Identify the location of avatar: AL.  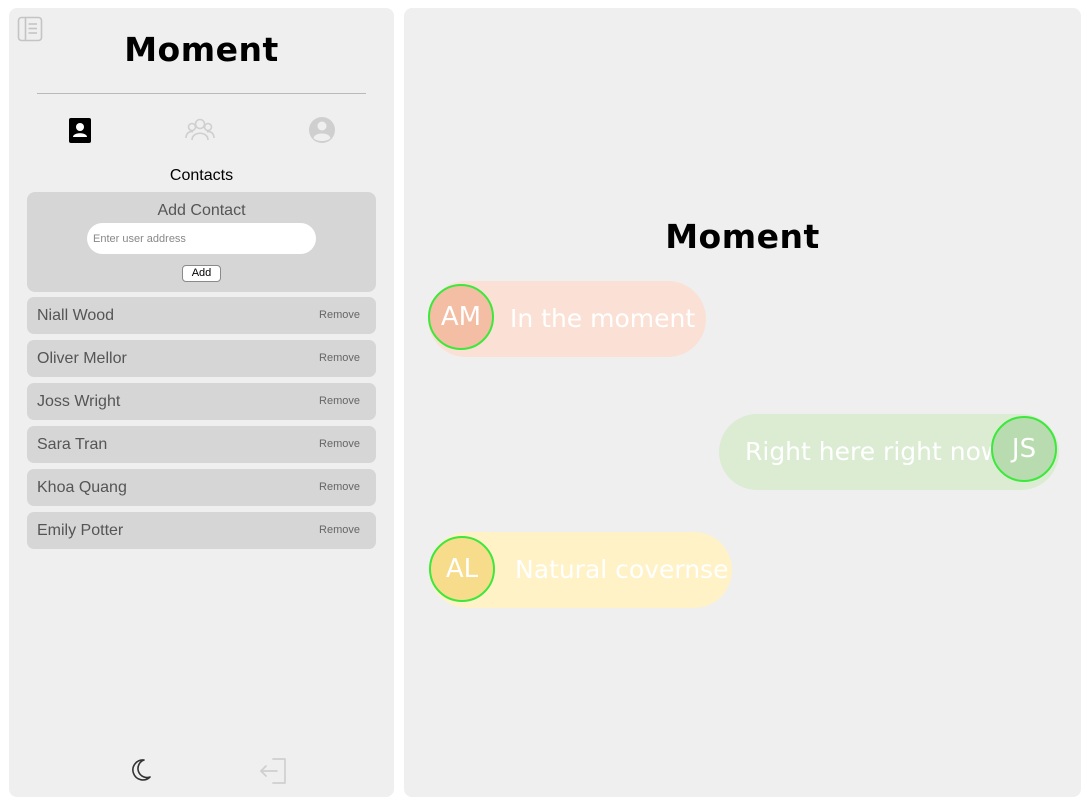
(462, 569).